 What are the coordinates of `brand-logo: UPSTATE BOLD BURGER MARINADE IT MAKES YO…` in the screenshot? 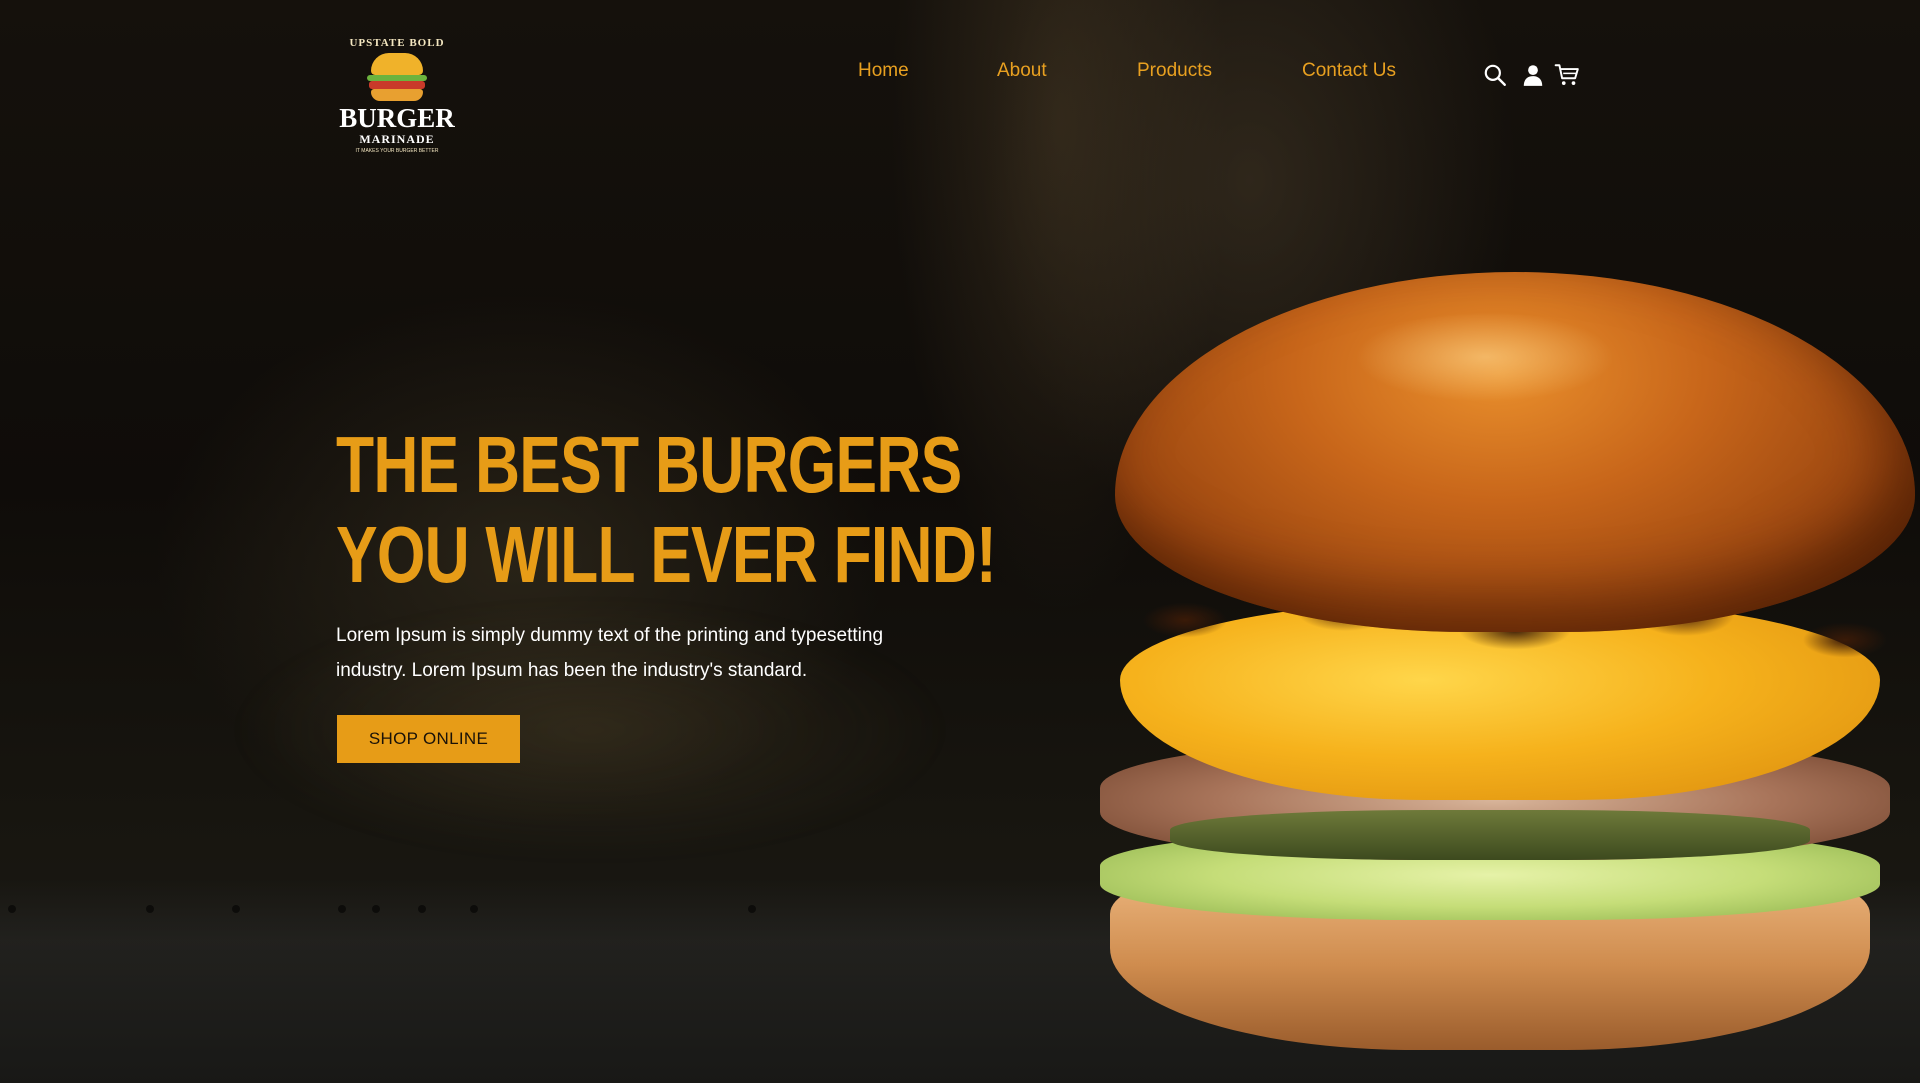 It's located at (397, 95).